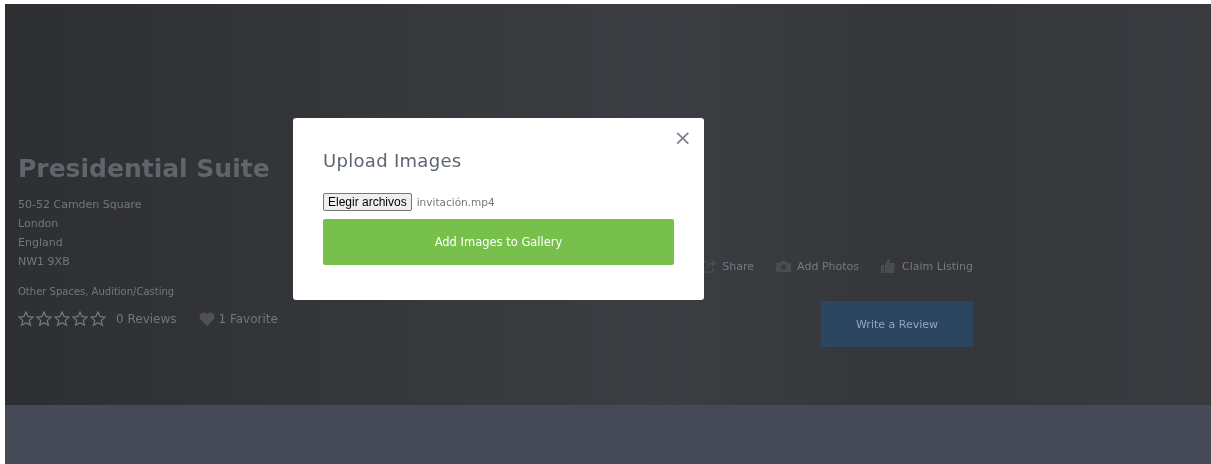 The width and height of the screenshot is (1211, 464). What do you see at coordinates (367, 202) in the screenshot?
I see `choose-files-button: Elegir archivos` at bounding box center [367, 202].